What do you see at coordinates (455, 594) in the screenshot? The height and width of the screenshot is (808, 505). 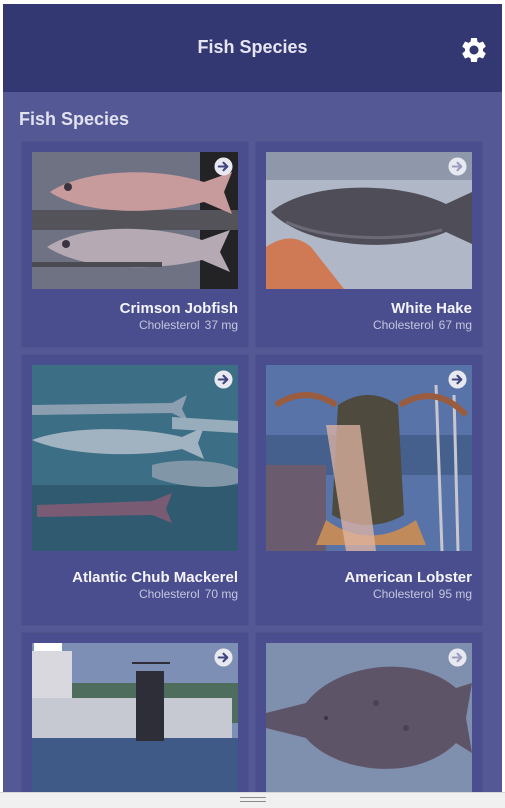 I see `nutrient-value: 95 mg` at bounding box center [455, 594].